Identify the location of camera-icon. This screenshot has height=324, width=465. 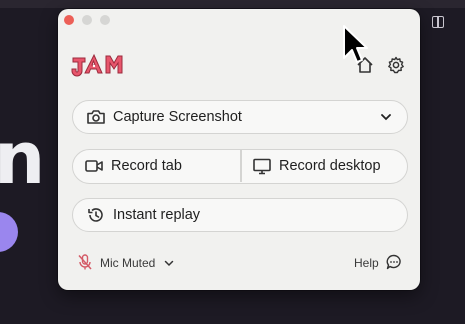
(96, 117).